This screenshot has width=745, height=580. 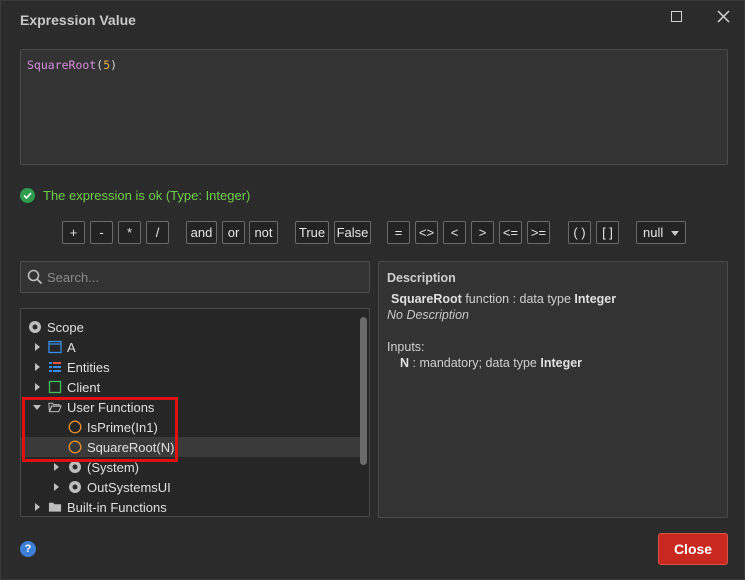 I want to click on validation-status: The expression is ok (Type: Integer), so click(x=135, y=195).